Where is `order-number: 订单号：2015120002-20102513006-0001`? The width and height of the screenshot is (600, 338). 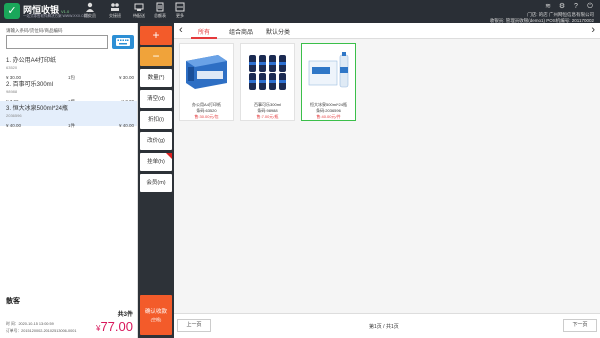
order-number: 订单号：2015120002-20102513006-0001 is located at coordinates (41, 331).